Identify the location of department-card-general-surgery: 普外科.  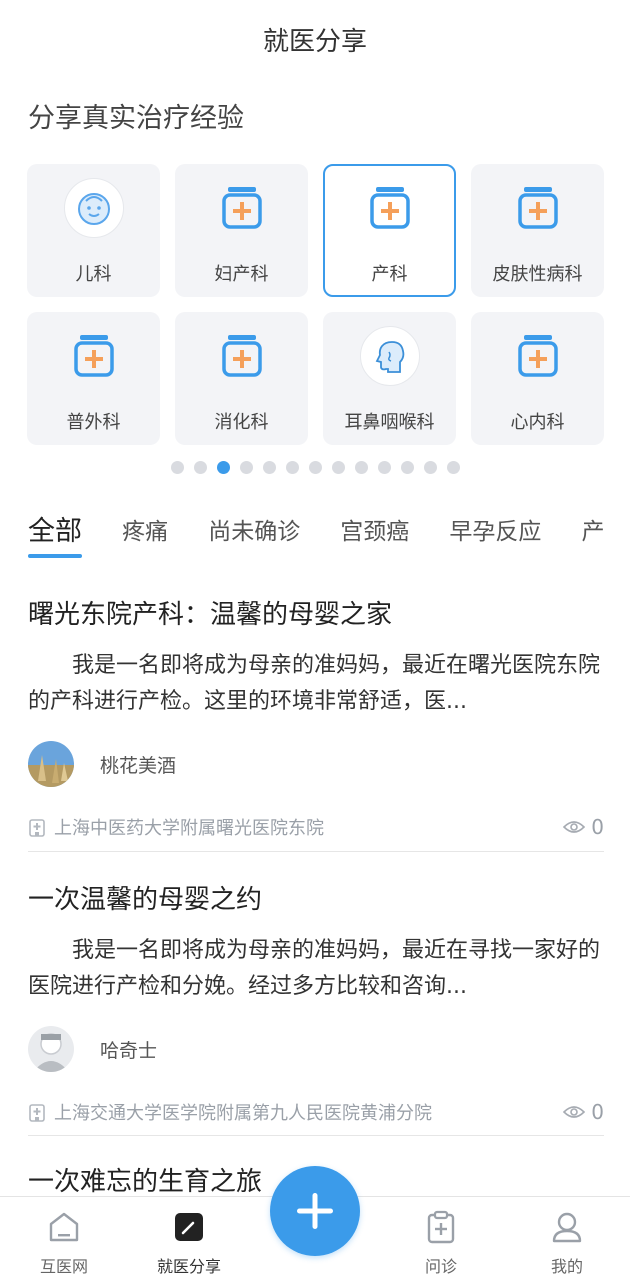
(93, 378).